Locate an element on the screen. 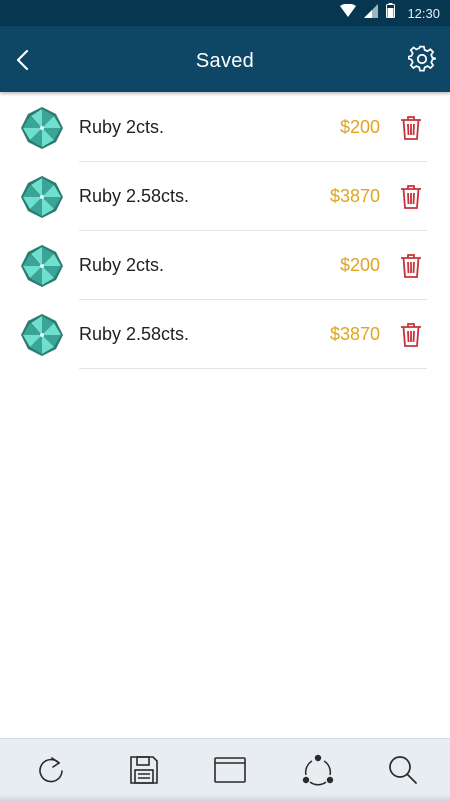 This screenshot has height=801, width=450. status-bar: 12:30 is located at coordinates (225, 13).